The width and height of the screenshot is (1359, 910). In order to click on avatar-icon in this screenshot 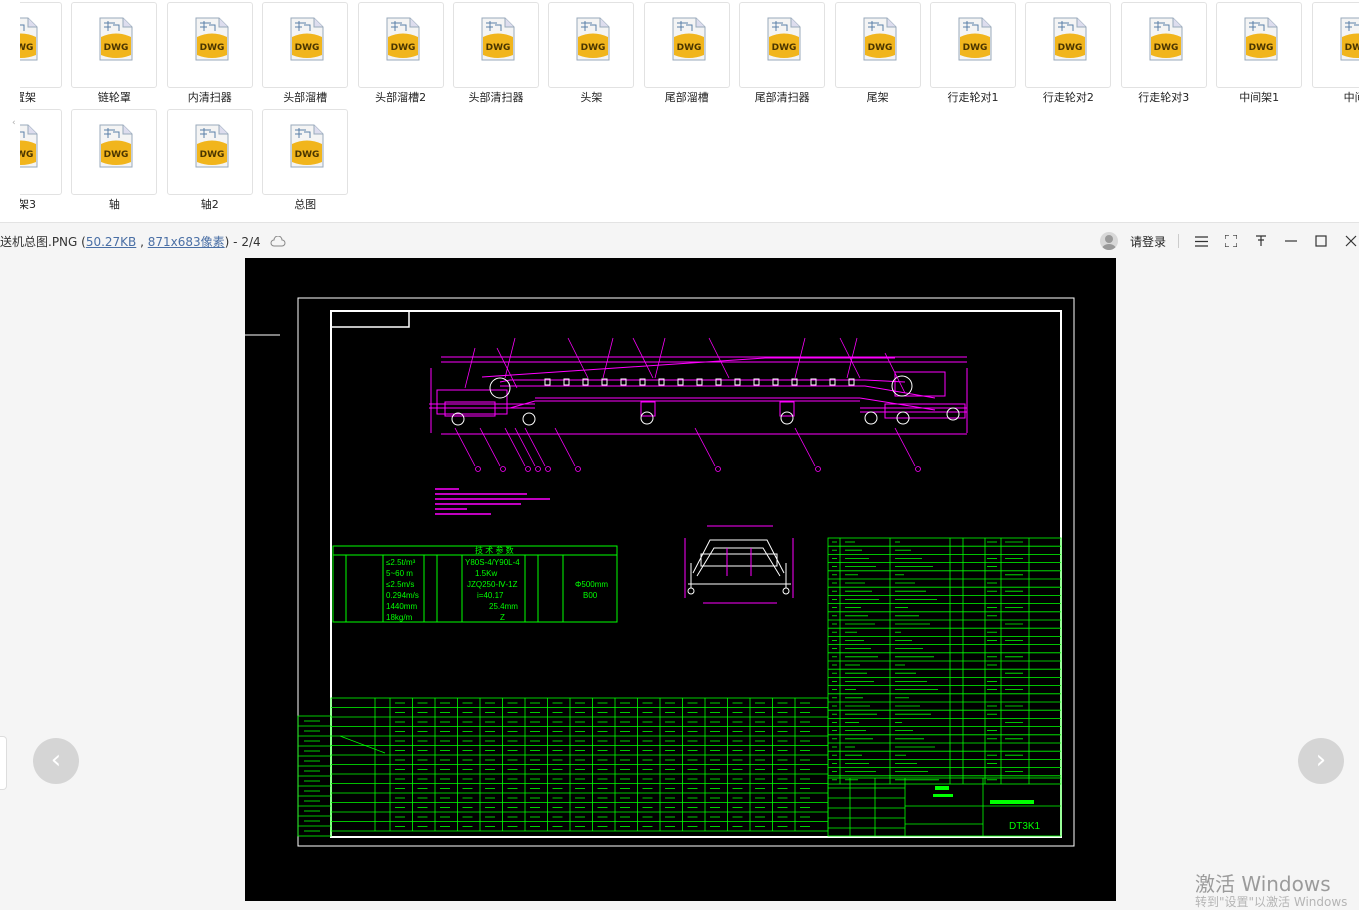, I will do `click(1108, 241)`.